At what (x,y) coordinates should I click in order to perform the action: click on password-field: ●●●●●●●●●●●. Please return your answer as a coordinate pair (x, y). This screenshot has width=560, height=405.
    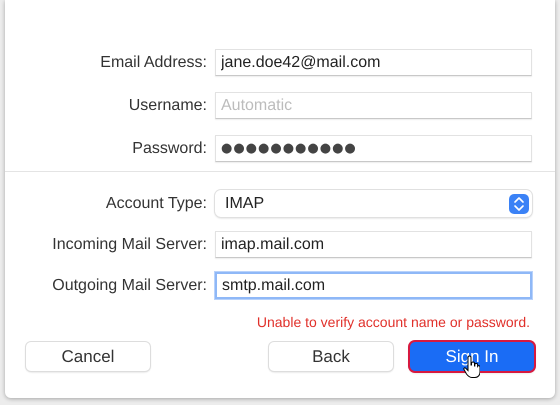
    Looking at the image, I should click on (373, 148).